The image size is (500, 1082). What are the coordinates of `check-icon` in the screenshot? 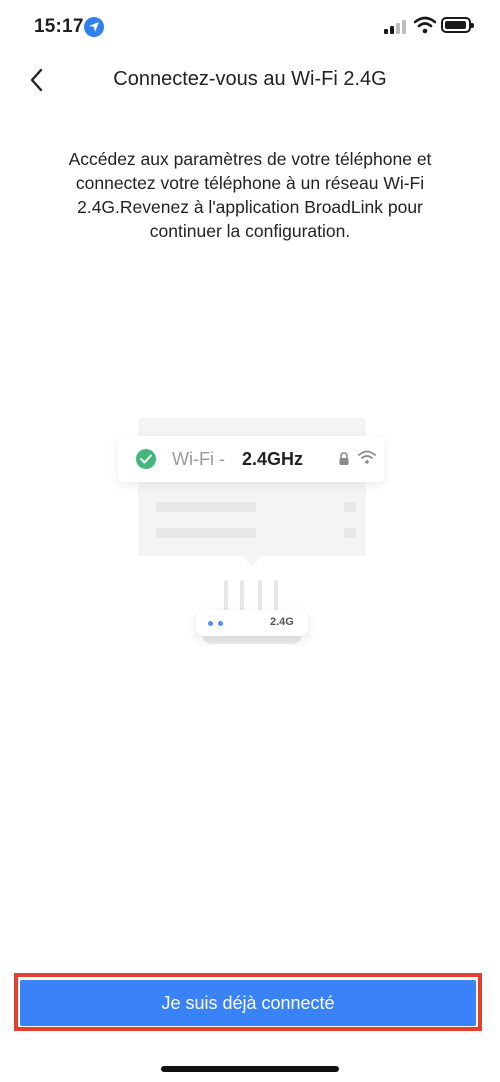 It's located at (146, 459).